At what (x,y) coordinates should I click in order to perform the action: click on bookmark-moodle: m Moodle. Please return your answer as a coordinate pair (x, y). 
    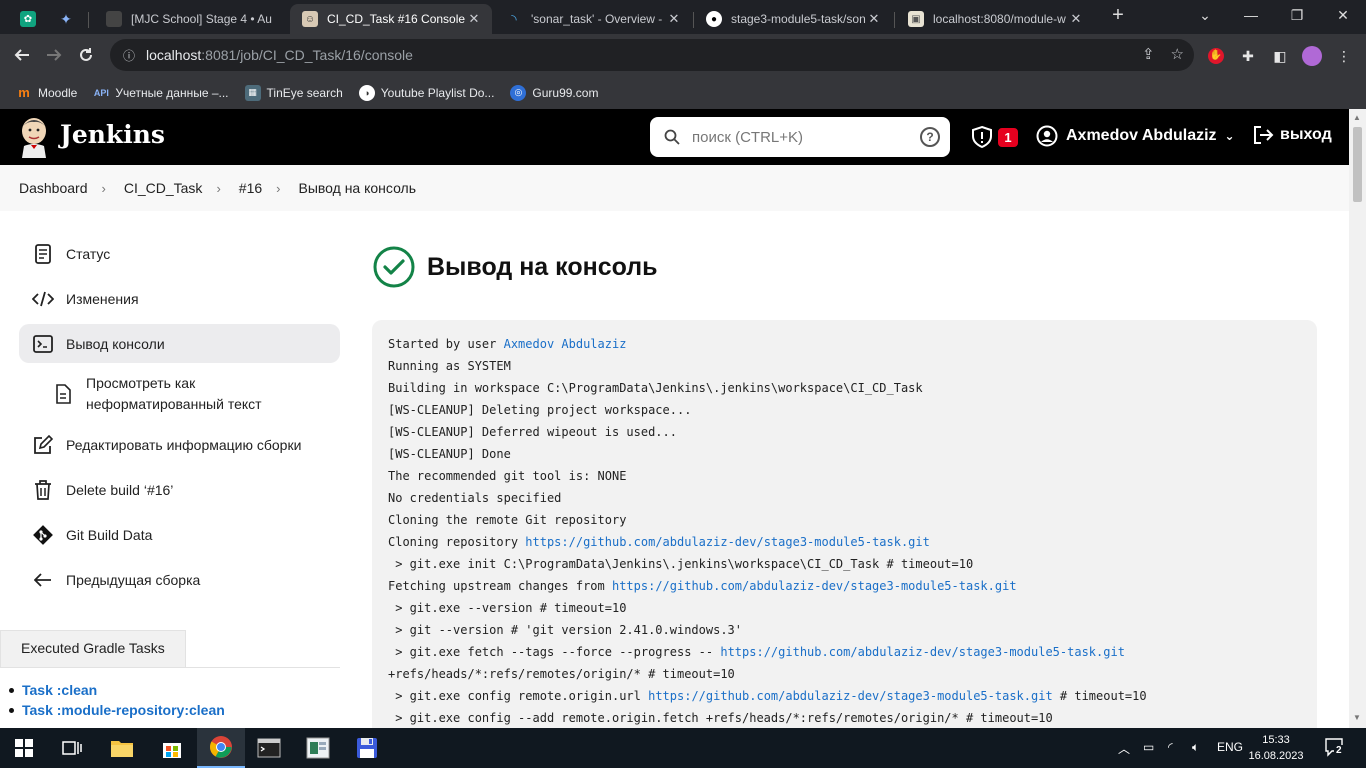
    Looking at the image, I should click on (46, 93).